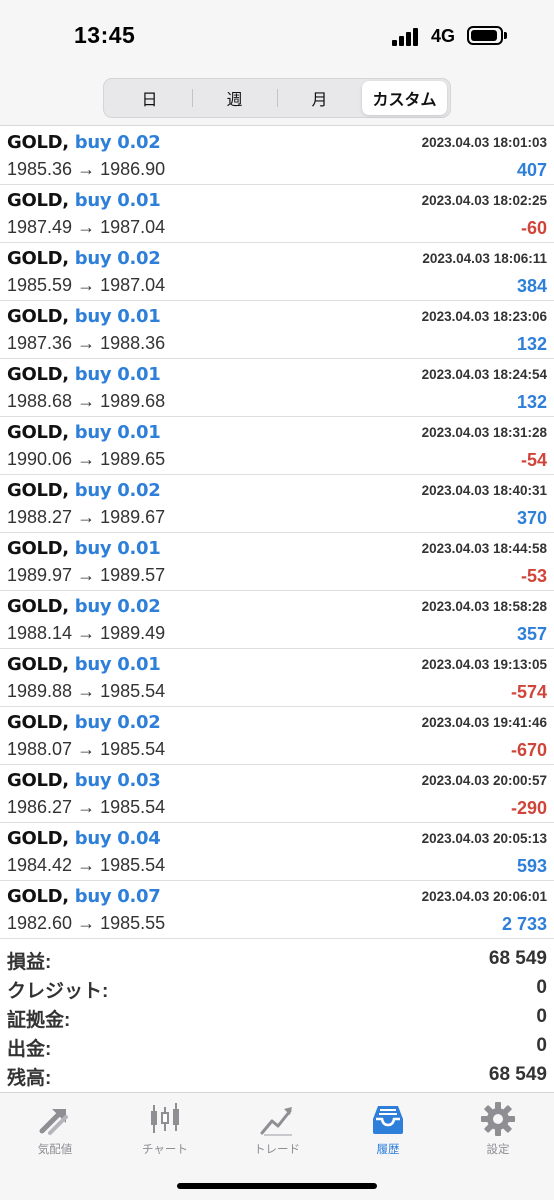  I want to click on trade-side-volume: buy 0.03, so click(117, 780).